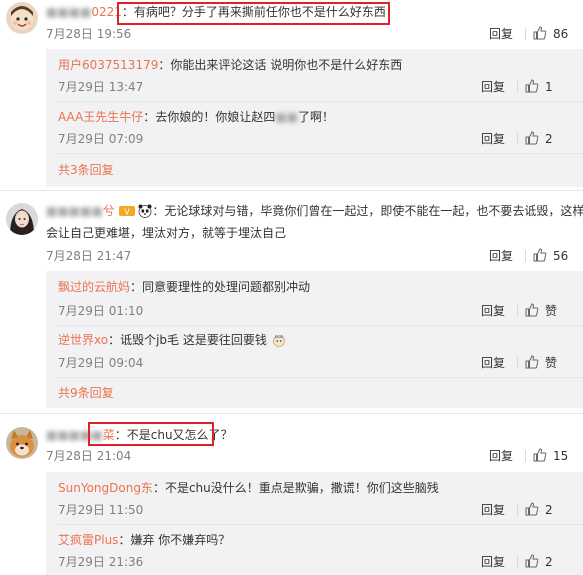 This screenshot has width=583, height=575. Describe the element at coordinates (172, 341) in the screenshot. I see `reply-text: 逆世界xo：诋毁个jb毛 这是要往回要钱` at that location.